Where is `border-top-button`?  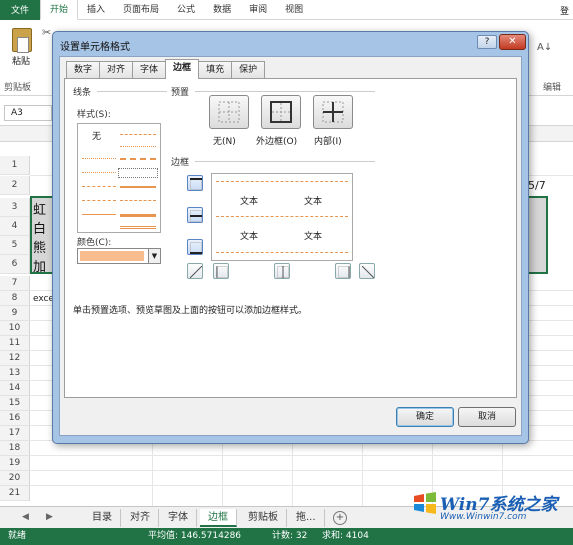
border-top-button is located at coordinates (195, 183).